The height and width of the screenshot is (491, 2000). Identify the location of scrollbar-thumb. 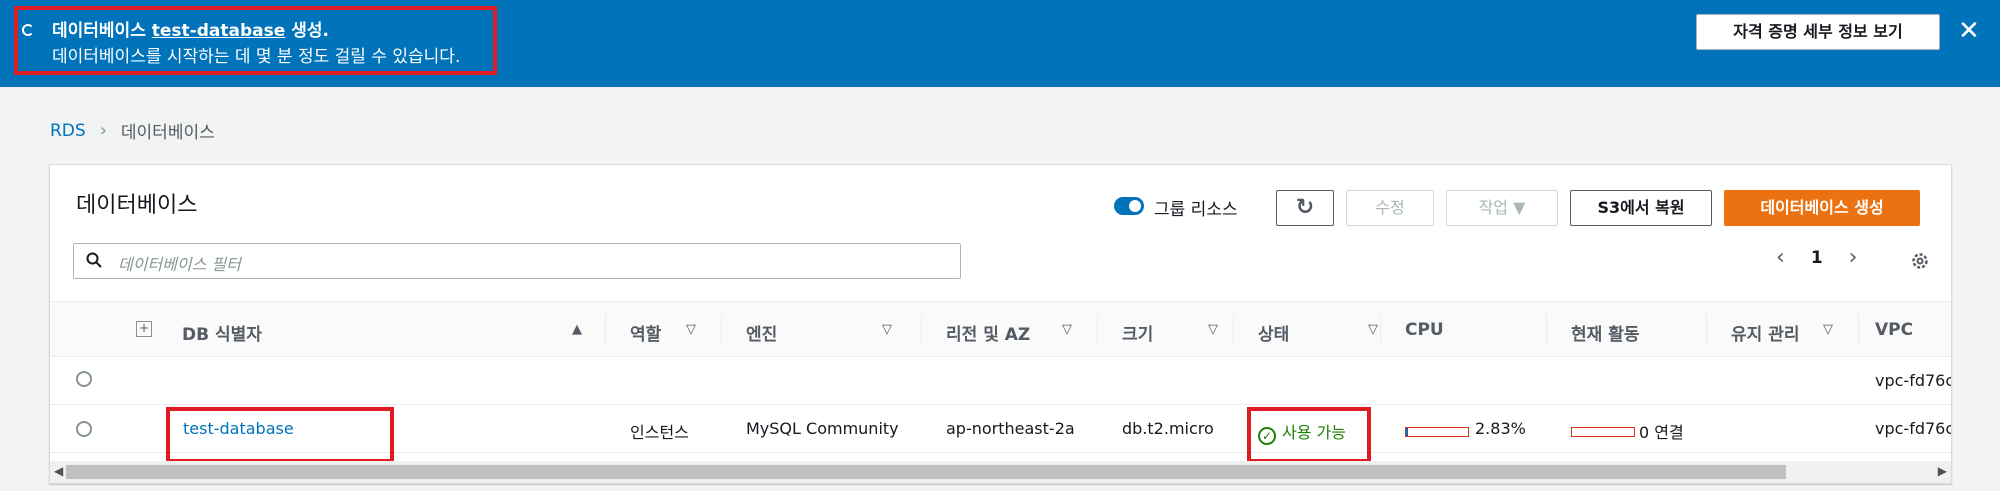
(926, 472).